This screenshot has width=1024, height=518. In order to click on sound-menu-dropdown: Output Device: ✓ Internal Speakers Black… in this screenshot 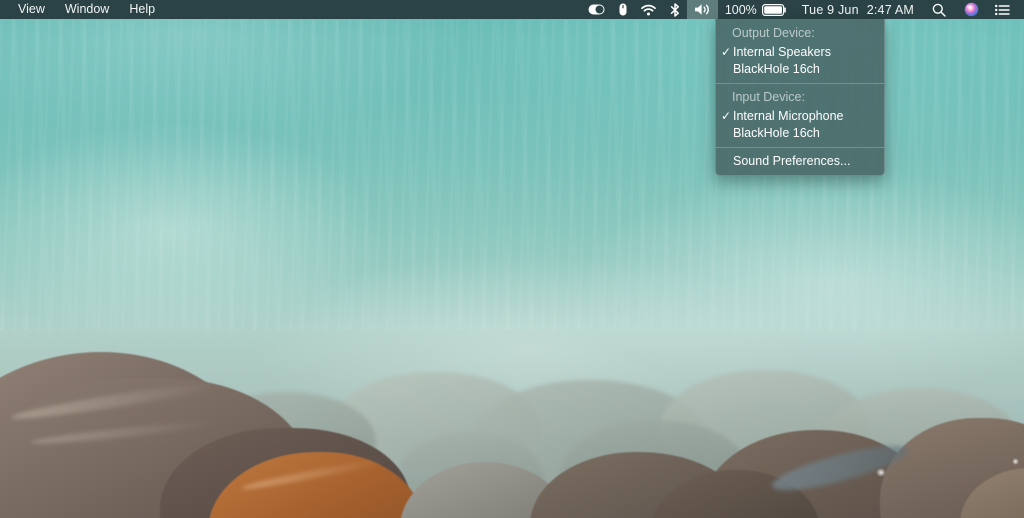, I will do `click(800, 97)`.